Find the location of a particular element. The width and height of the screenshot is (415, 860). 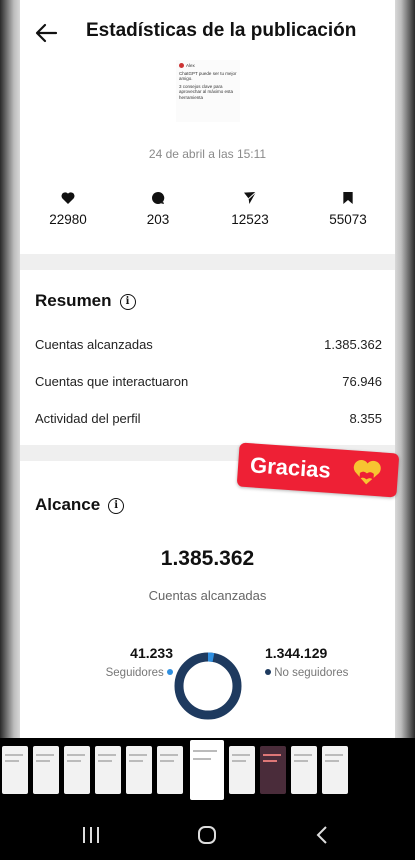

saves-count: 55073 is located at coordinates (348, 219).